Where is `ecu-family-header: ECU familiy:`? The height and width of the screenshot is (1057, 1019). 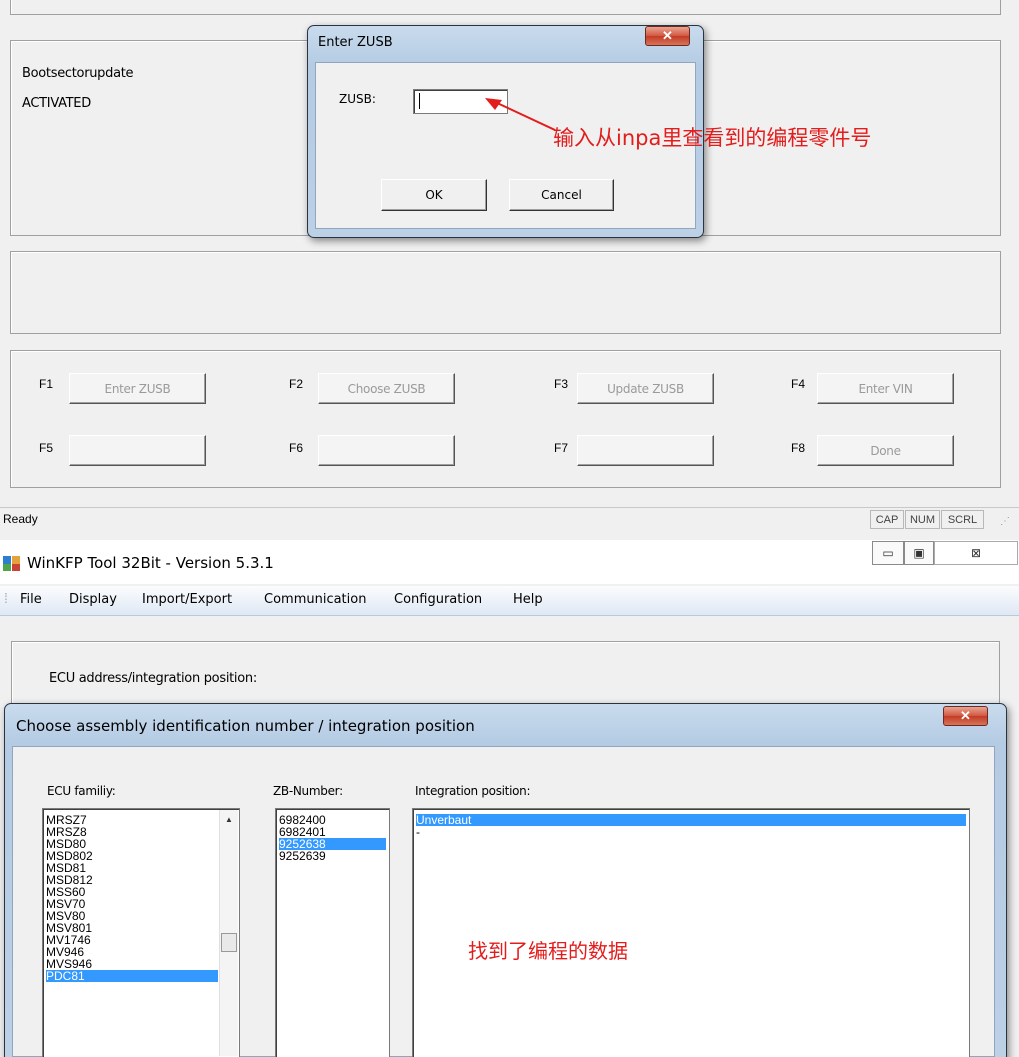 ecu-family-header: ECU familiy: is located at coordinates (81, 791).